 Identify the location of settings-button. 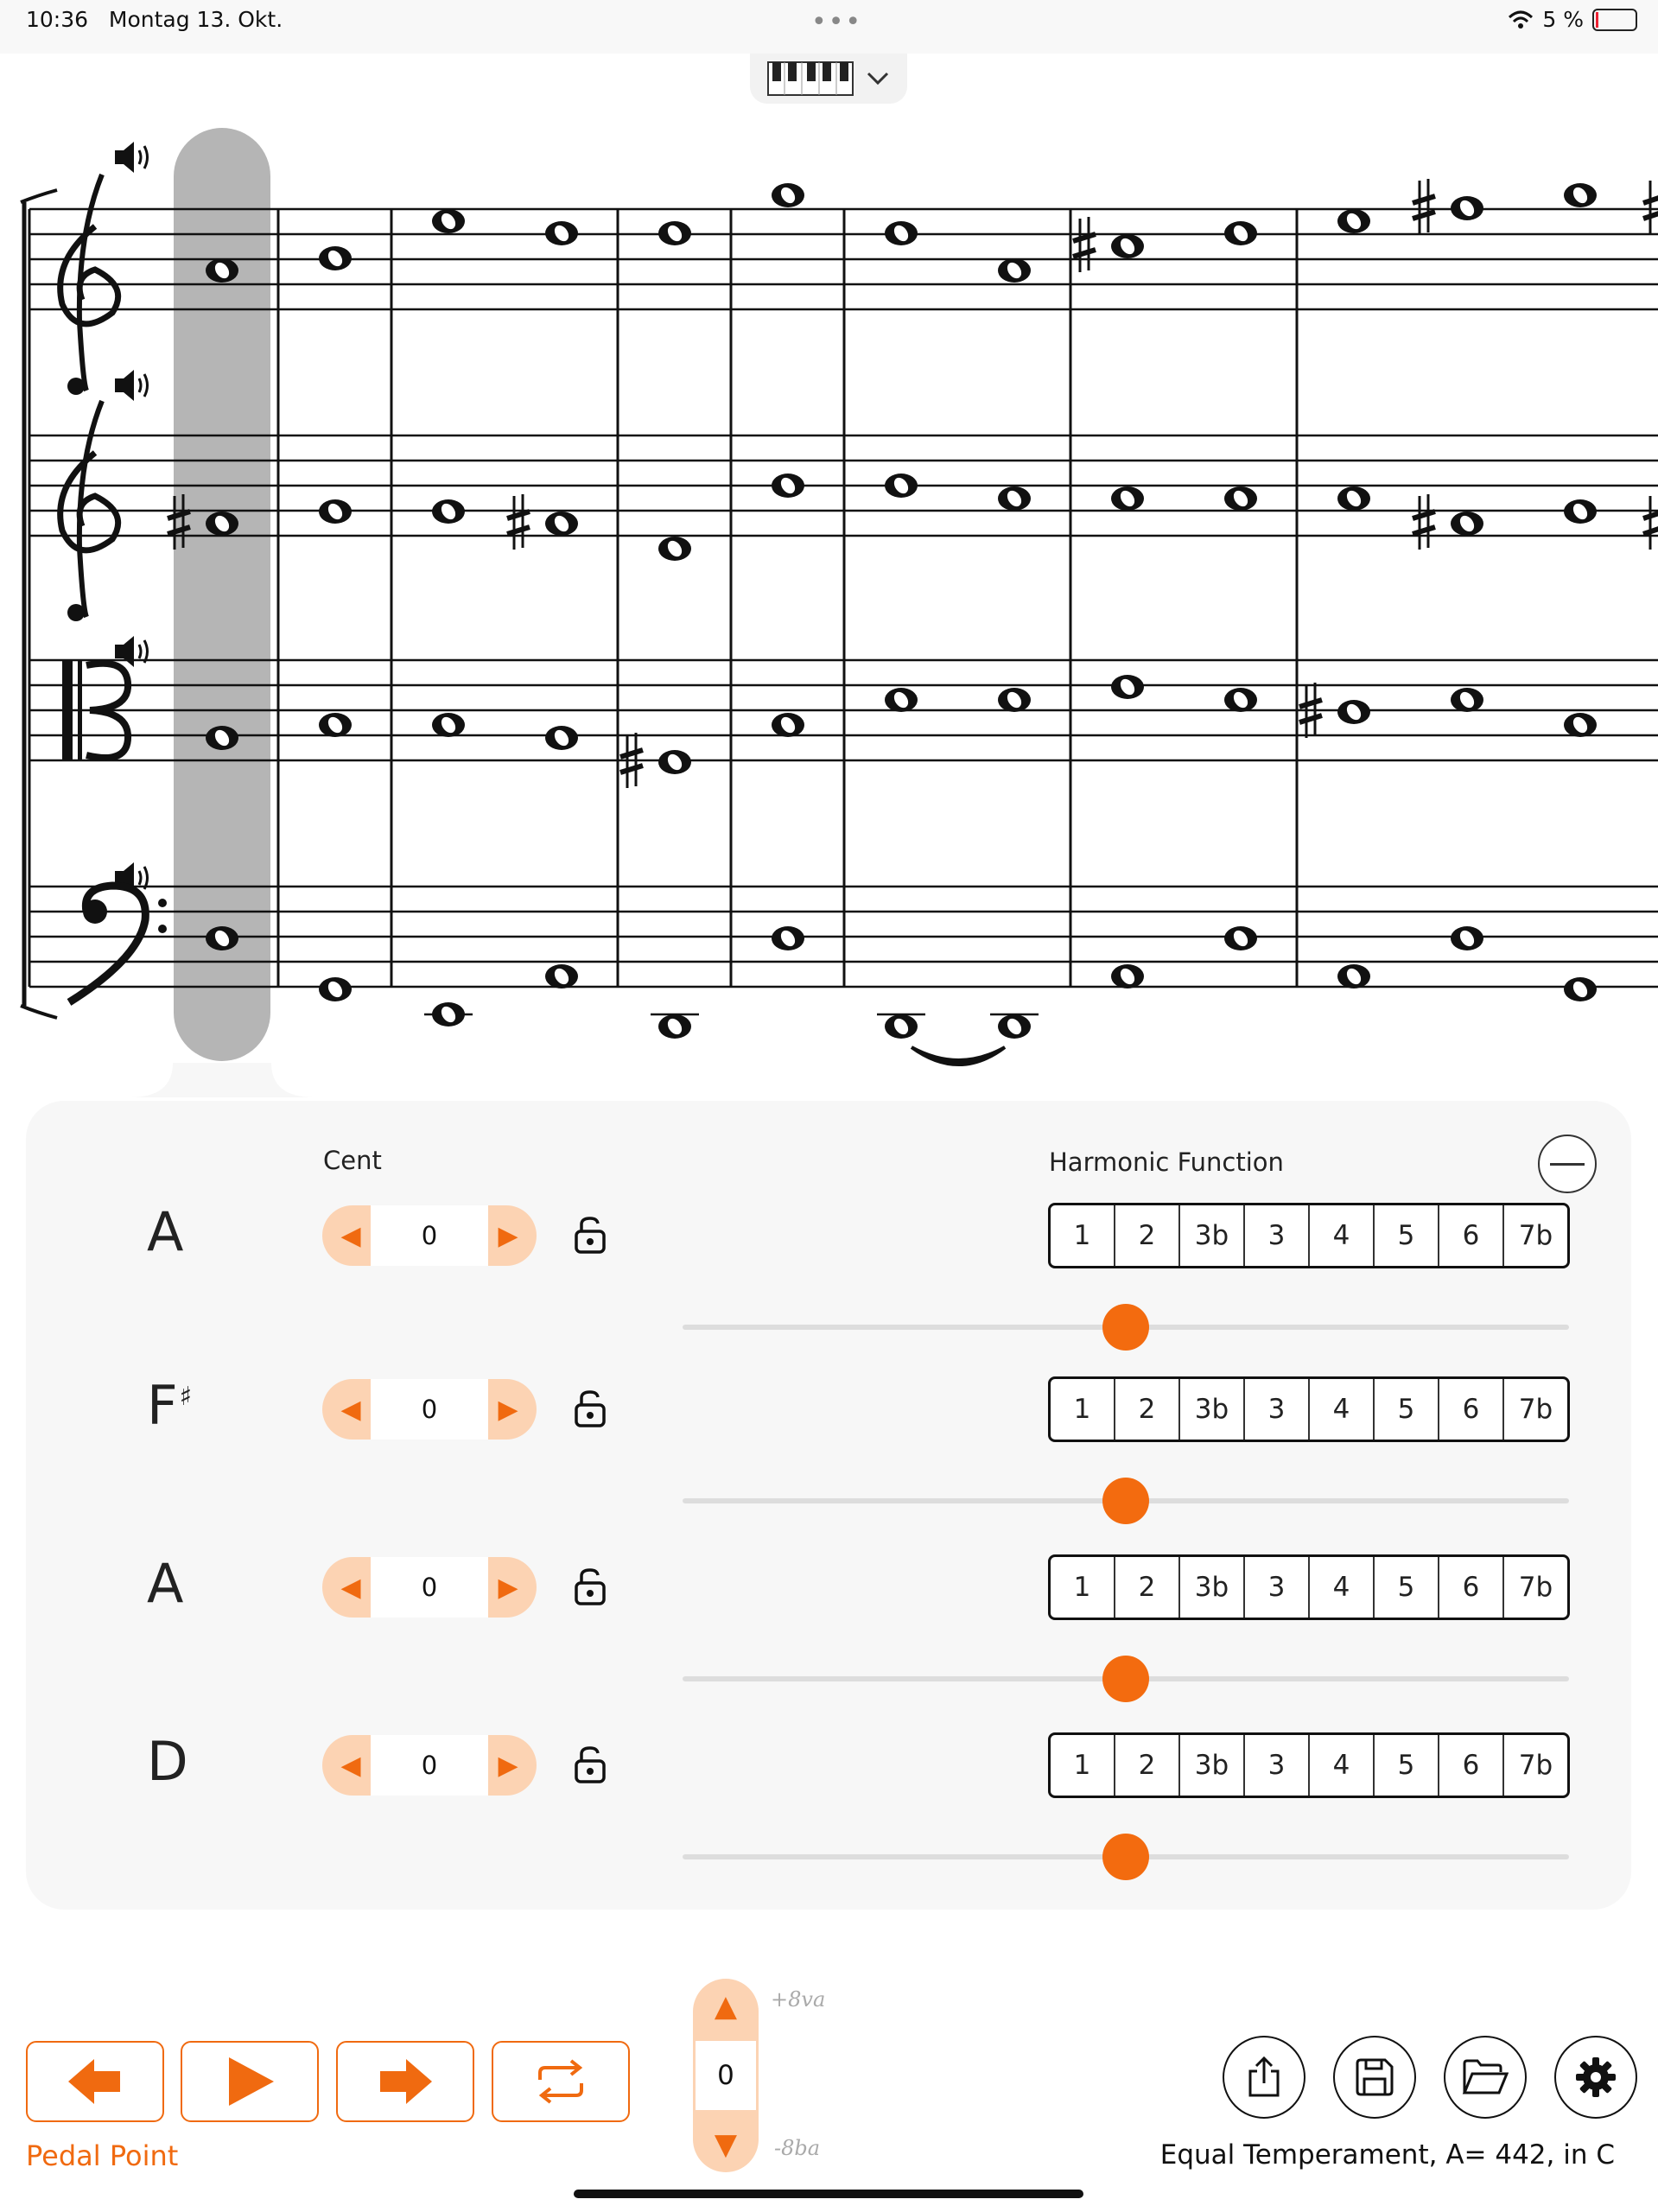
(1595, 2077).